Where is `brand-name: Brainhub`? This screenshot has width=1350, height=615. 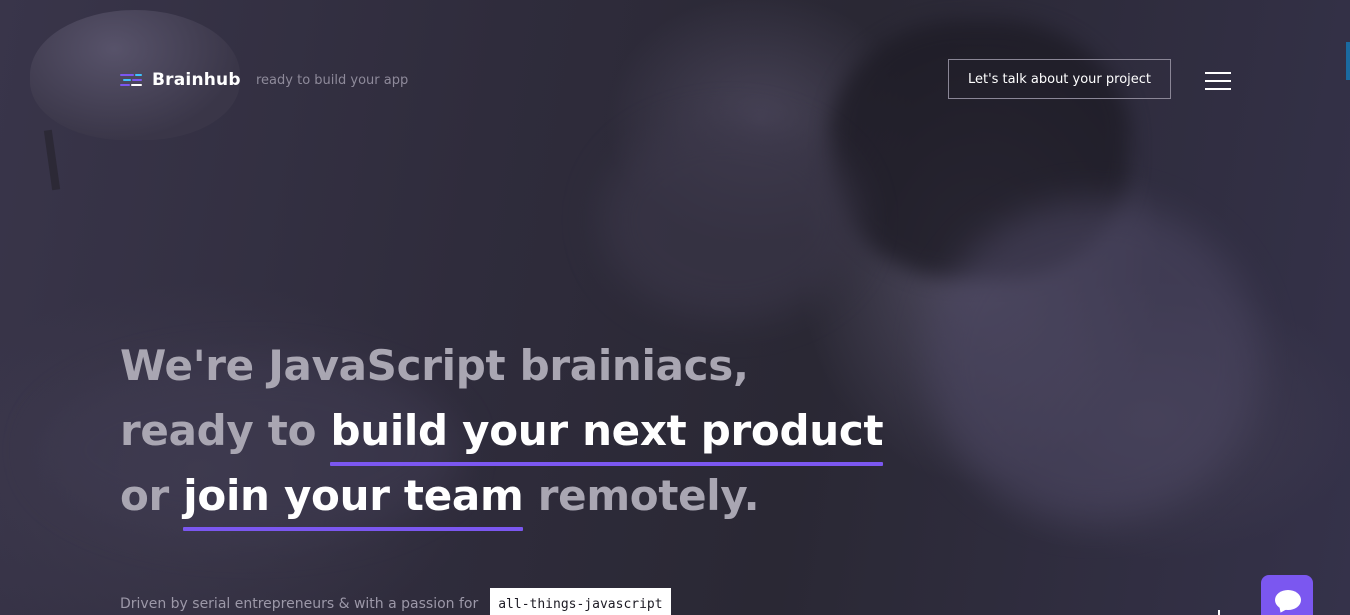 brand-name: Brainhub is located at coordinates (196, 80).